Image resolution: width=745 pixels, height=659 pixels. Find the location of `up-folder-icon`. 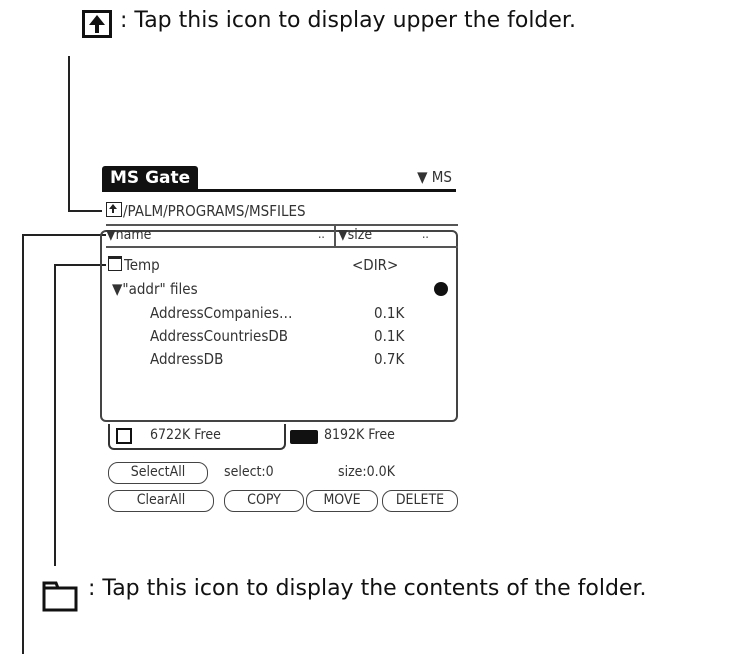

up-folder-icon is located at coordinates (114, 209).